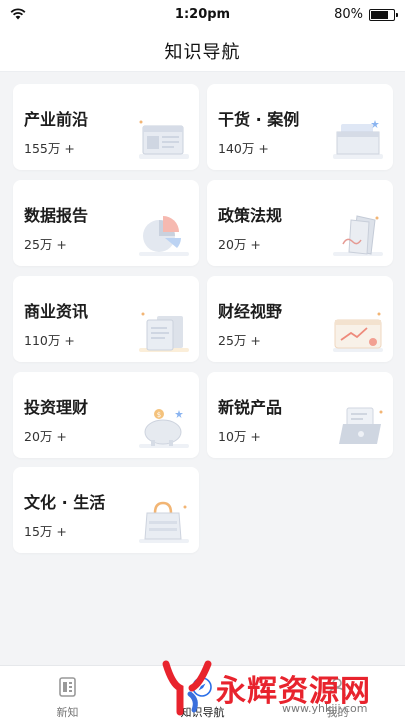 Image resolution: width=405 pixels, height=720 pixels. I want to click on battery-icon, so click(383, 14).